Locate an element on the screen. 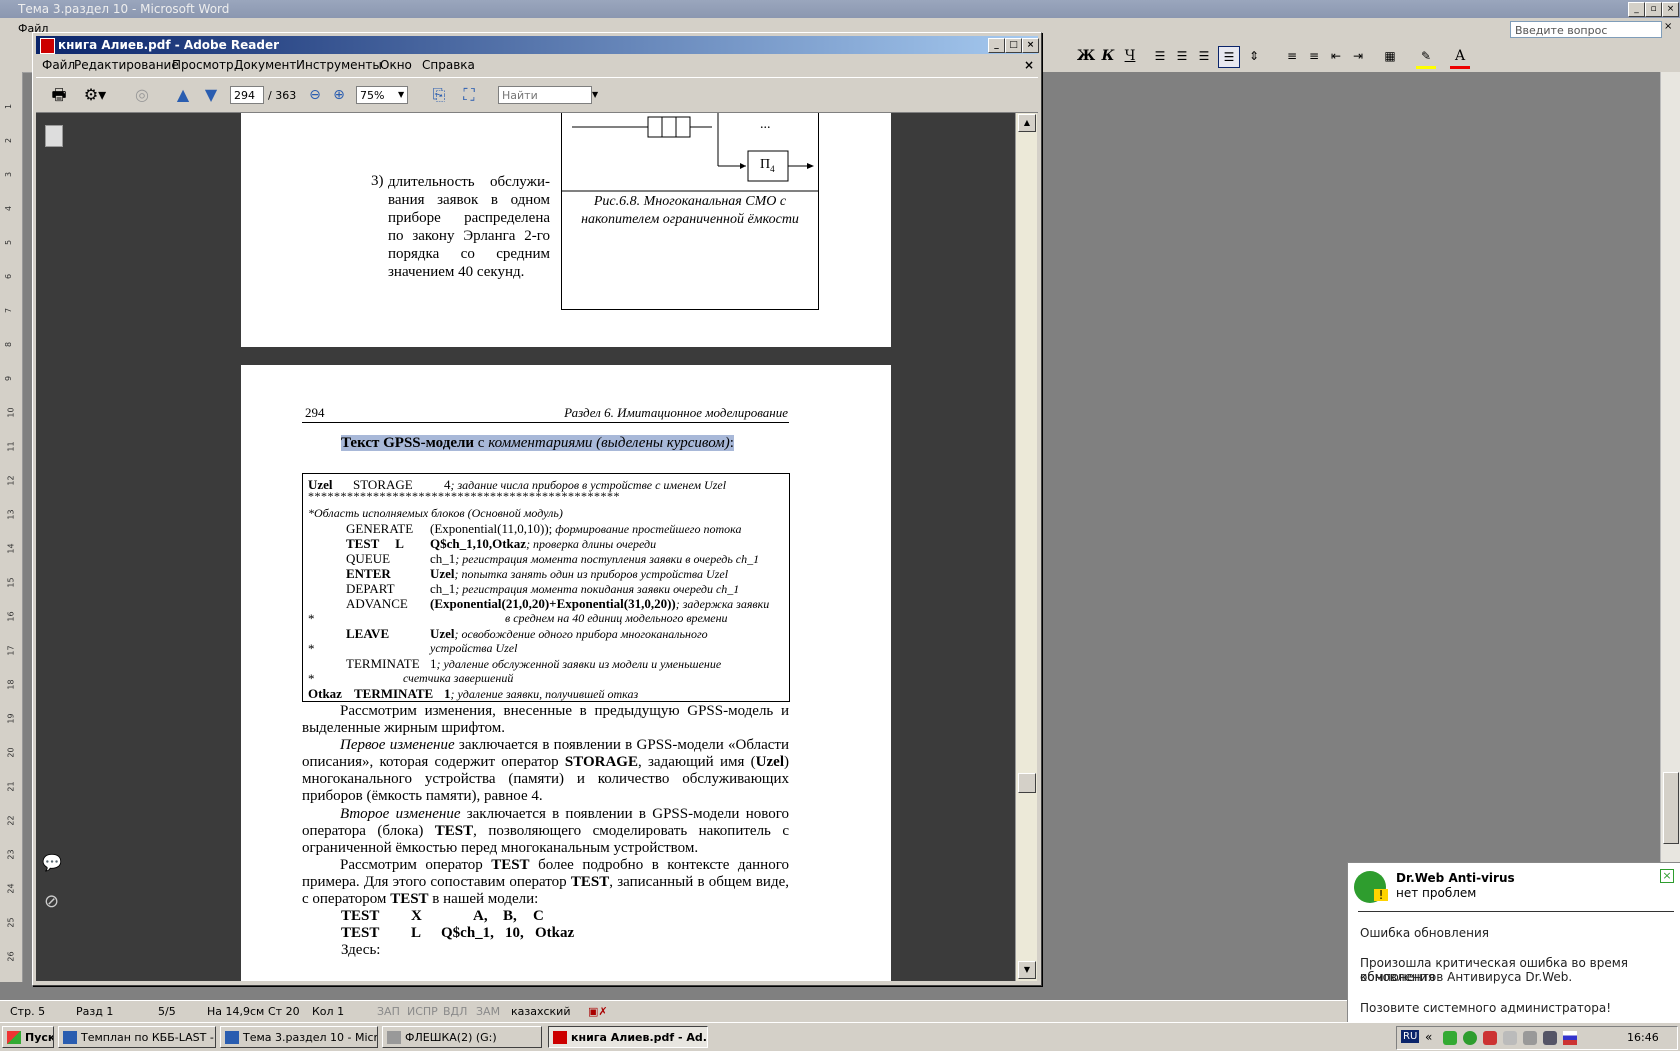 The width and height of the screenshot is (1680, 1051). zoom-out-icon: ⊖ is located at coordinates (315, 95).